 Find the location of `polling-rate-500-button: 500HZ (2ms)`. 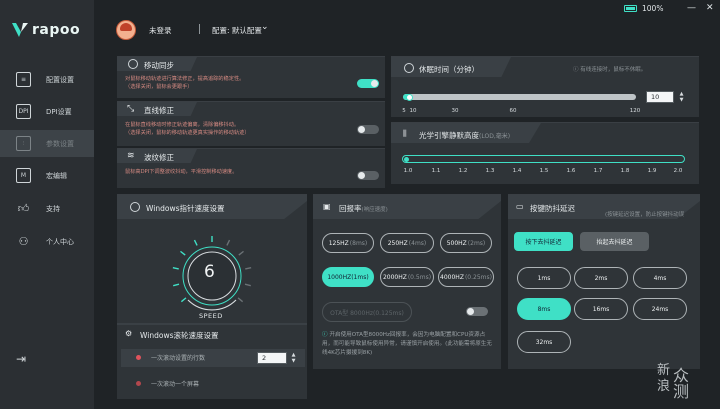

polling-rate-500-button: 500HZ (2ms) is located at coordinates (466, 243).